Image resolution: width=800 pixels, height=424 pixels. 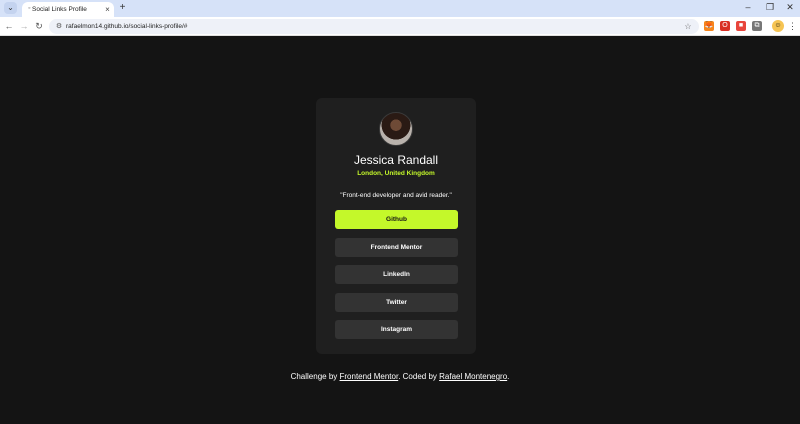 What do you see at coordinates (419, 376) in the screenshot?
I see `footer-middle: . Coded by` at bounding box center [419, 376].